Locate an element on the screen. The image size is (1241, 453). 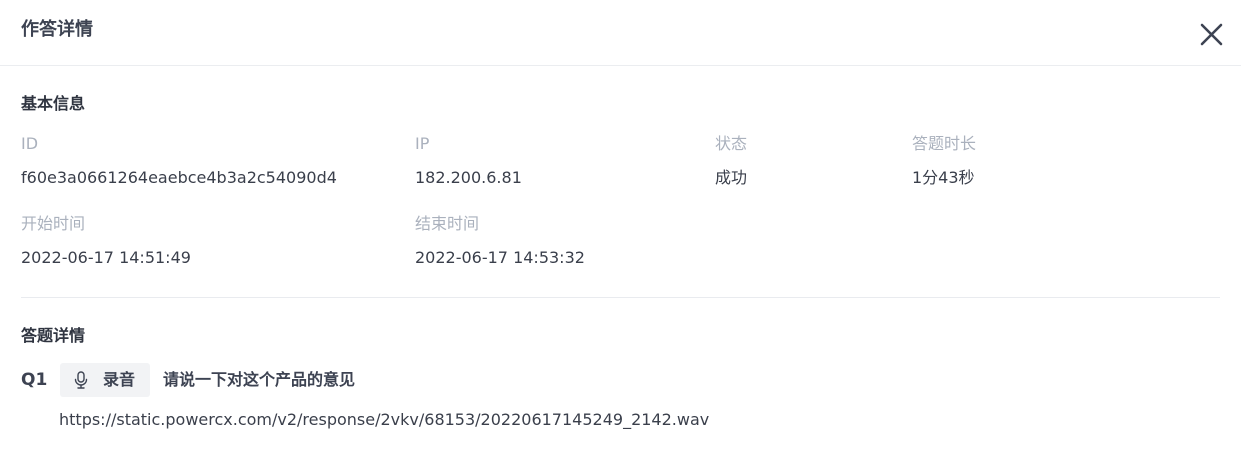
field-label-start-time: 开始时间 is located at coordinates (53, 223).